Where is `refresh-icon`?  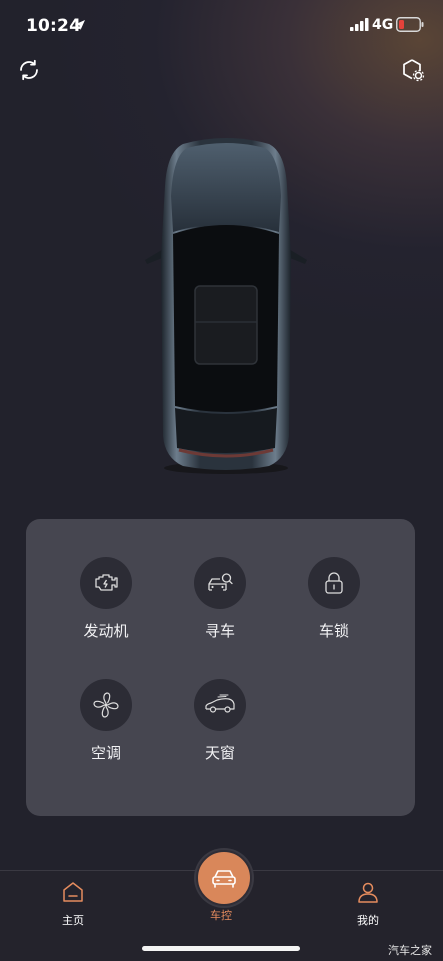 refresh-icon is located at coordinates (29, 70).